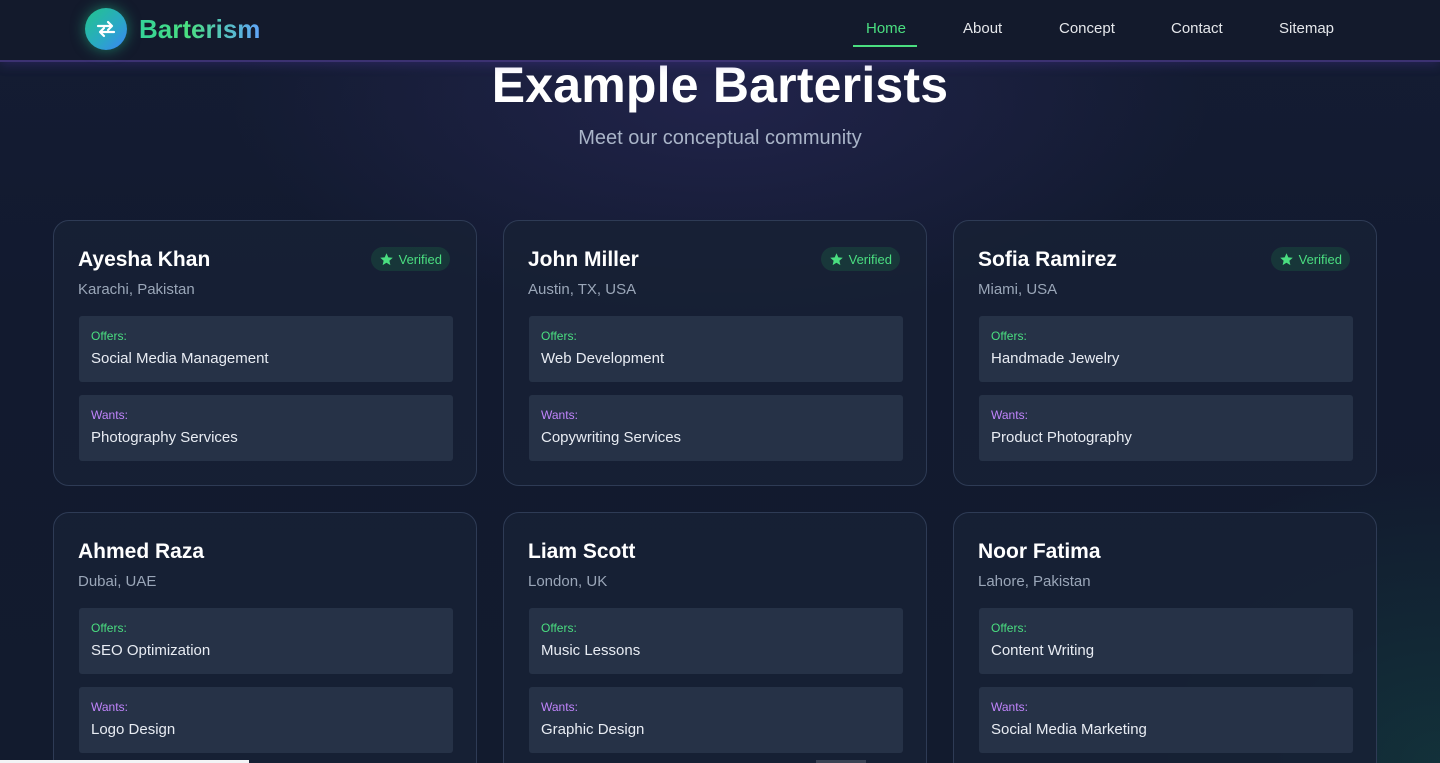 The width and height of the screenshot is (1440, 763). What do you see at coordinates (144, 259) in the screenshot?
I see `barterist-name: Ayesha Khan` at bounding box center [144, 259].